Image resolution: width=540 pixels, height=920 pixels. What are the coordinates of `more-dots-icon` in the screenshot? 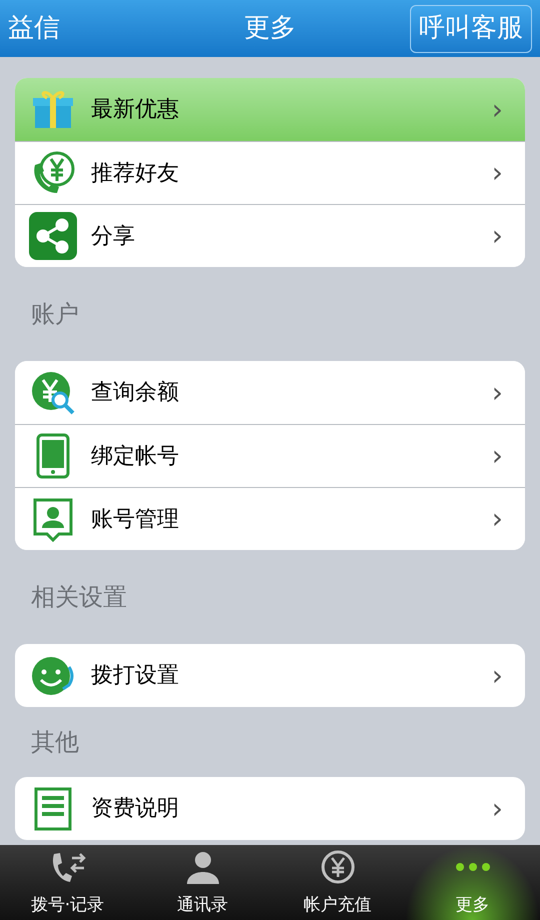 It's located at (472, 867).